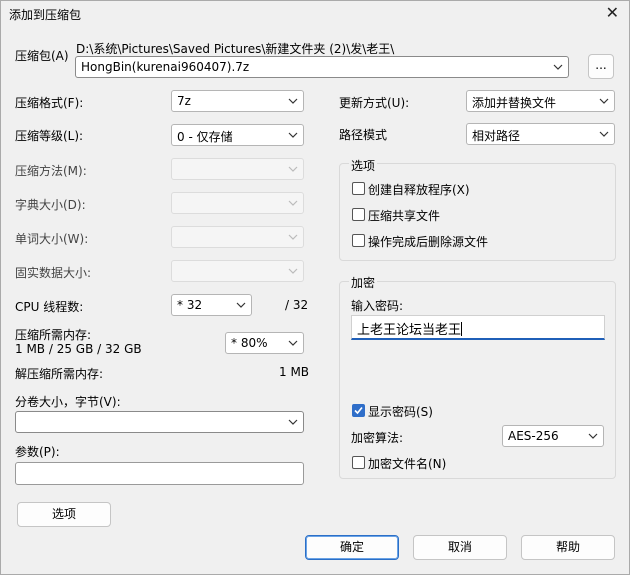 This screenshot has width=630, height=575. I want to click on archive-filename-combo: HongBin(kurenai960407).7z, so click(322, 67).